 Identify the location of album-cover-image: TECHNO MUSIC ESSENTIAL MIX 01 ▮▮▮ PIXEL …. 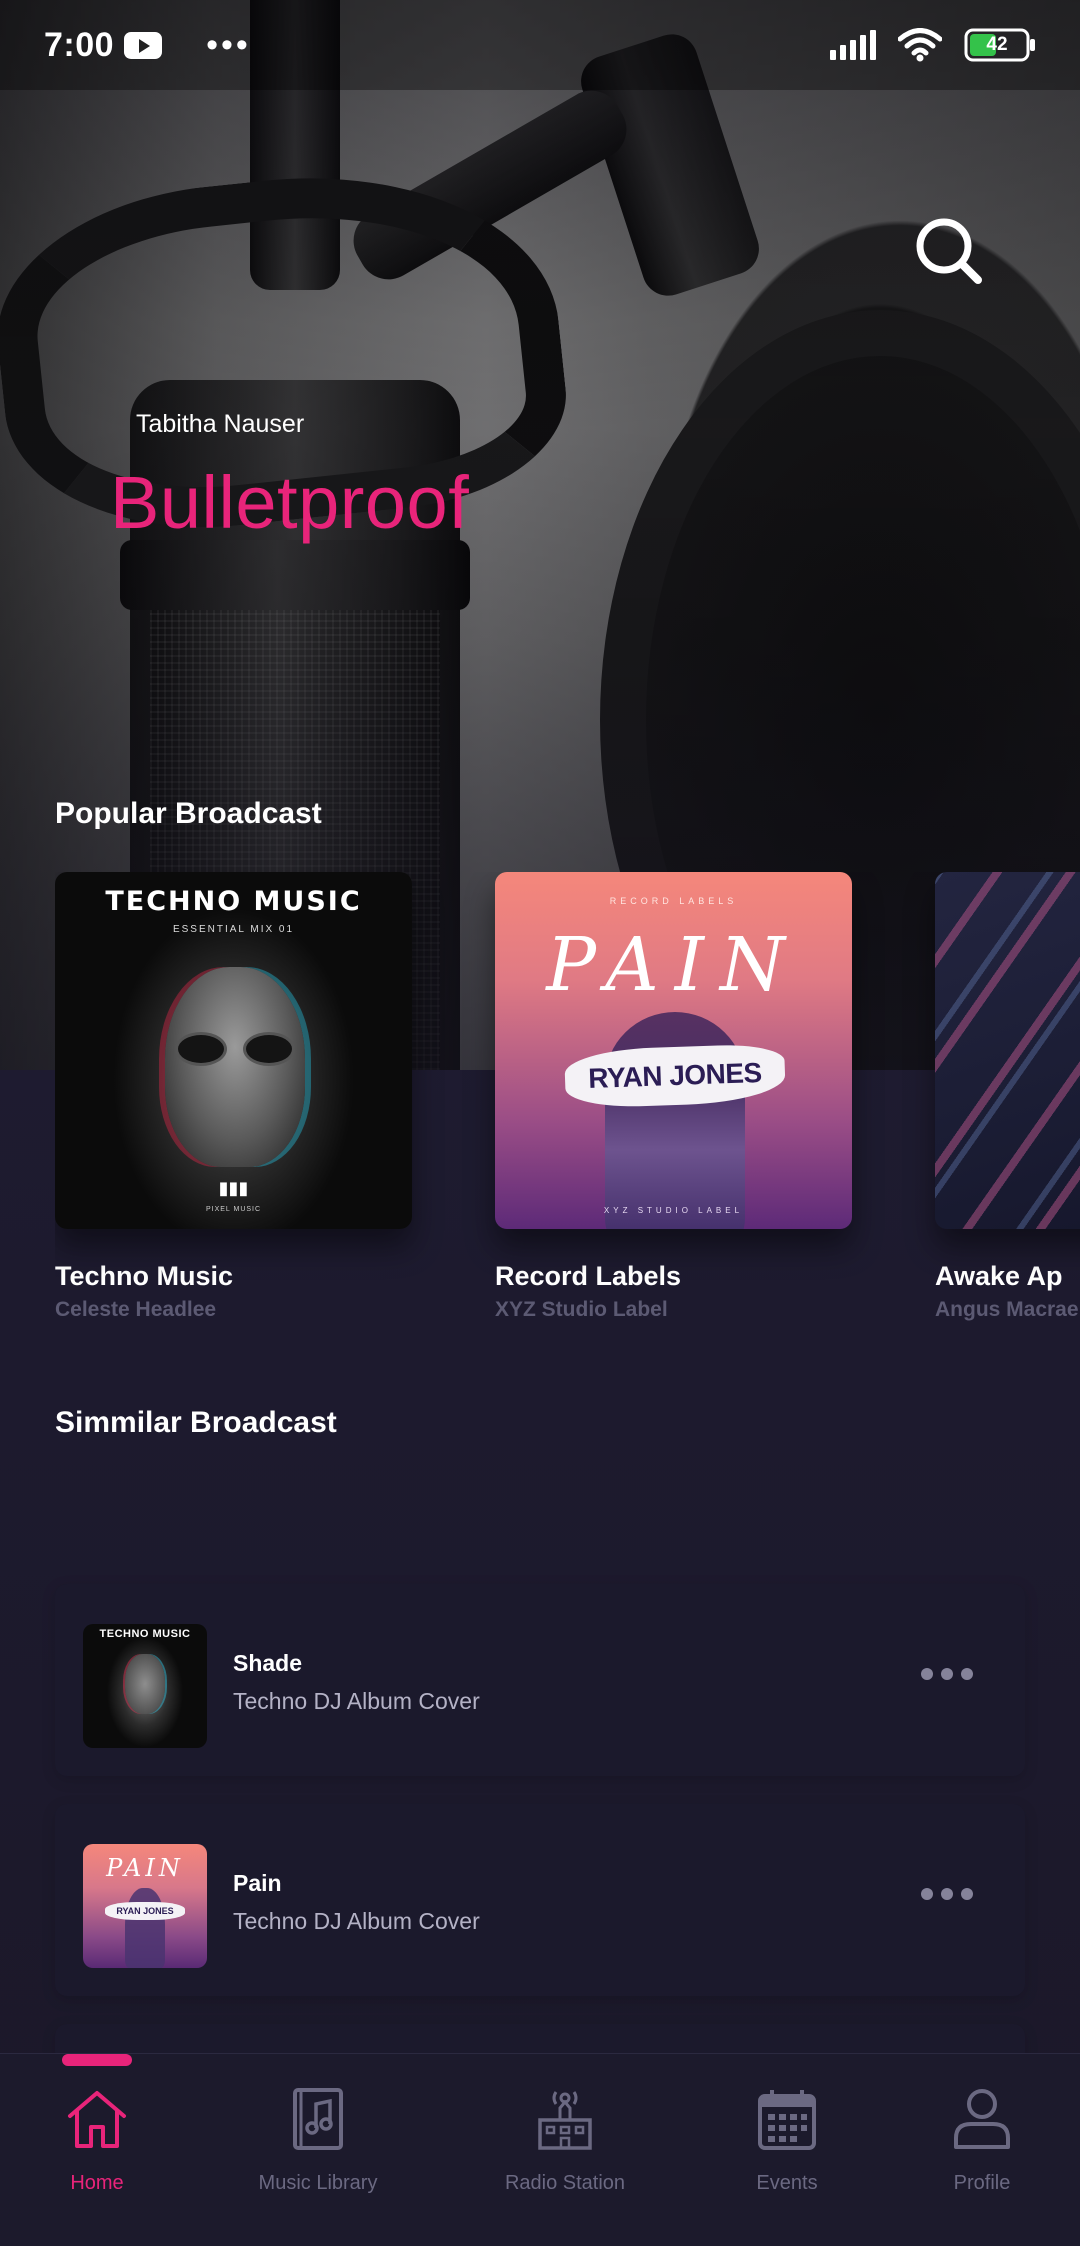
(233, 1050).